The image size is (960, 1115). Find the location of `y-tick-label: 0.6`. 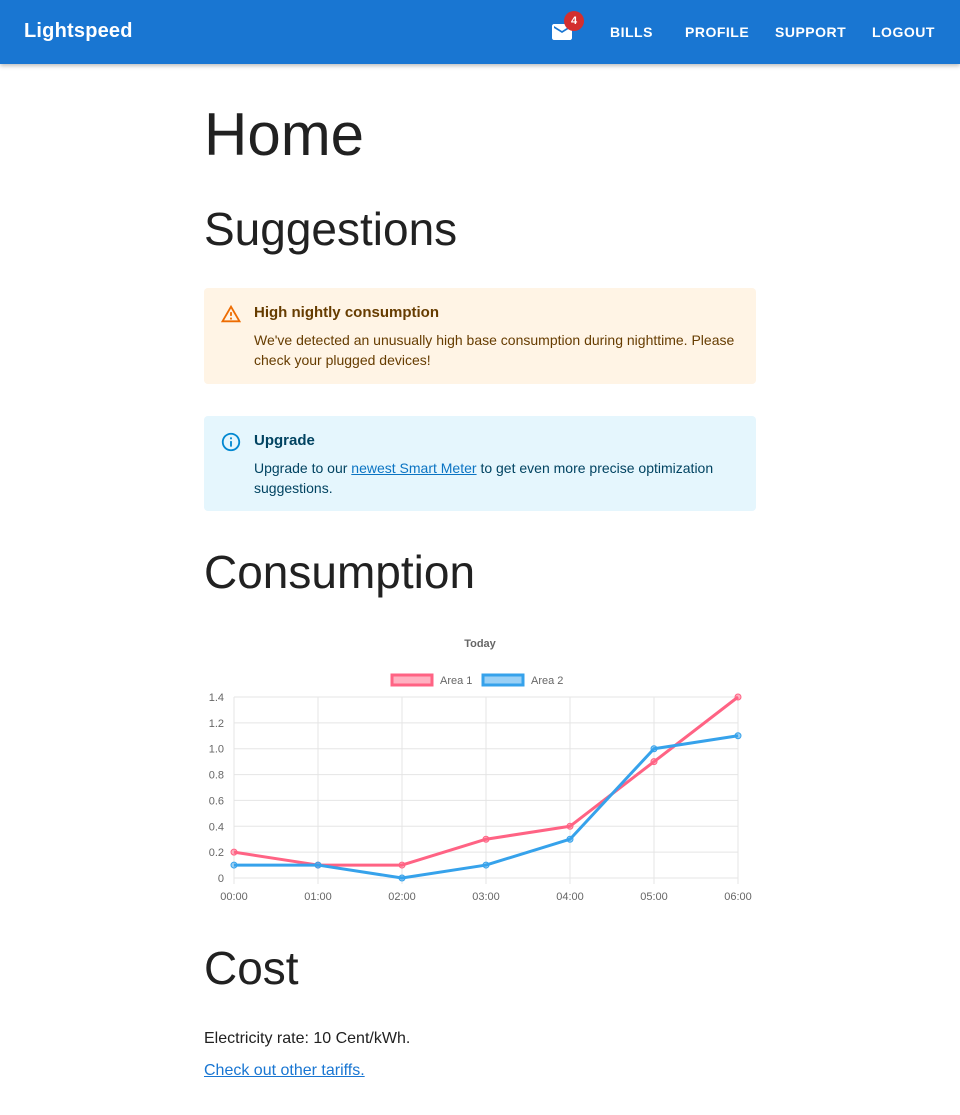

y-tick-label: 0.6 is located at coordinates (216, 801).